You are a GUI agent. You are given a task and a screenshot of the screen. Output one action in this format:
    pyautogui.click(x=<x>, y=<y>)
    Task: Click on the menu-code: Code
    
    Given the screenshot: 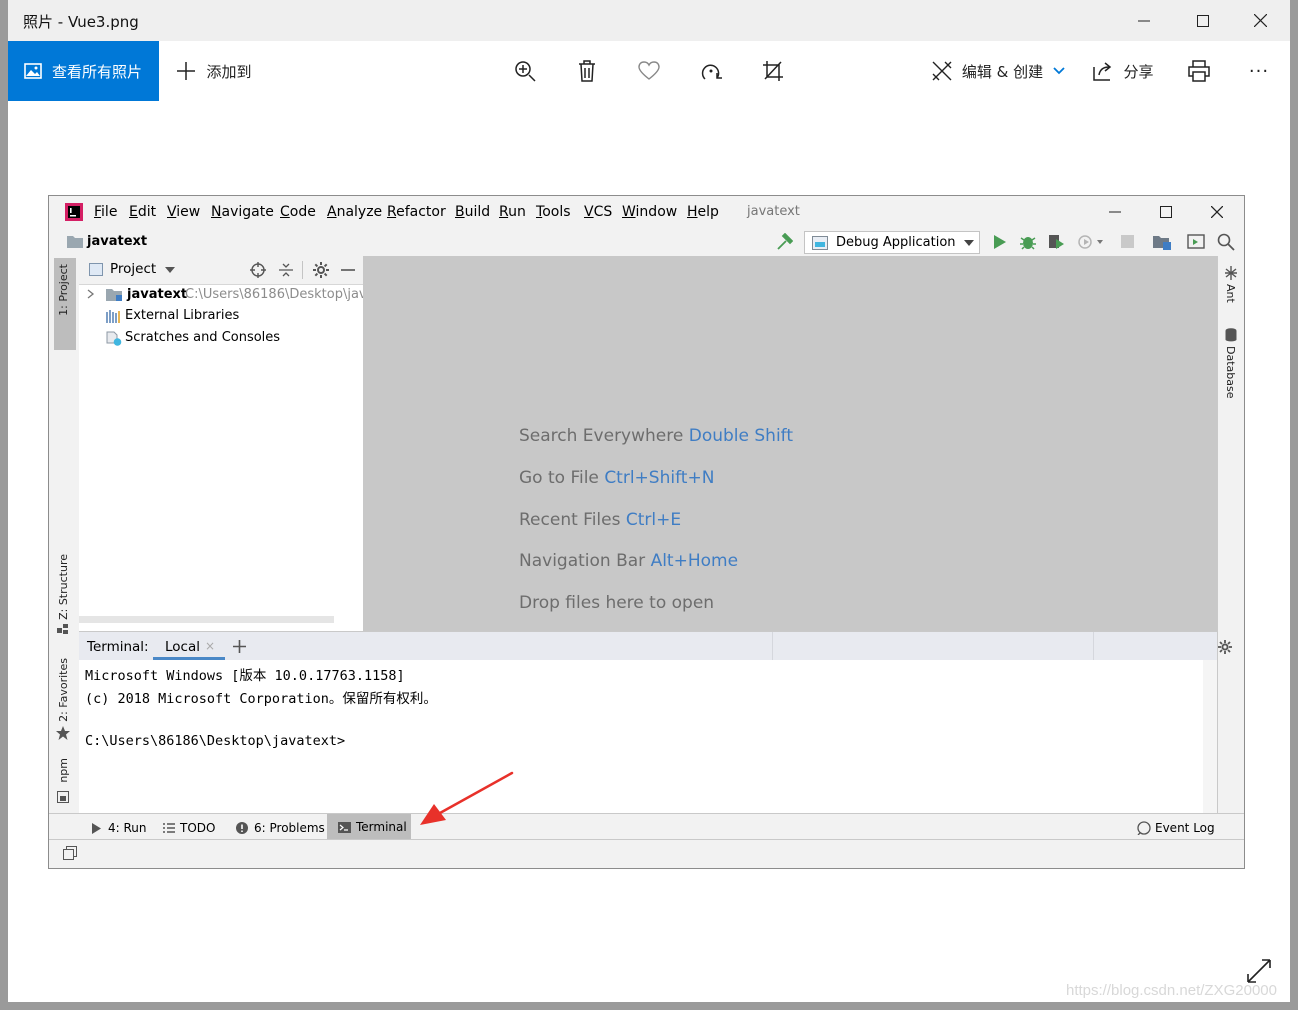 What is the action you would take?
    pyautogui.click(x=298, y=212)
    